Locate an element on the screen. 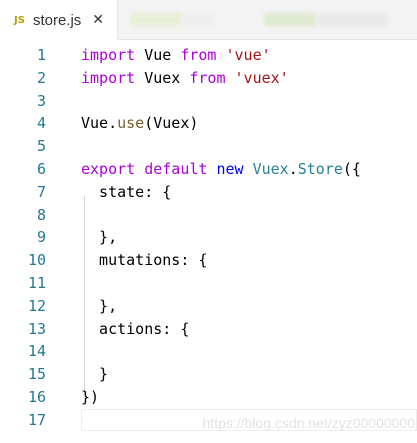  line-number: 2 is located at coordinates (41, 77).